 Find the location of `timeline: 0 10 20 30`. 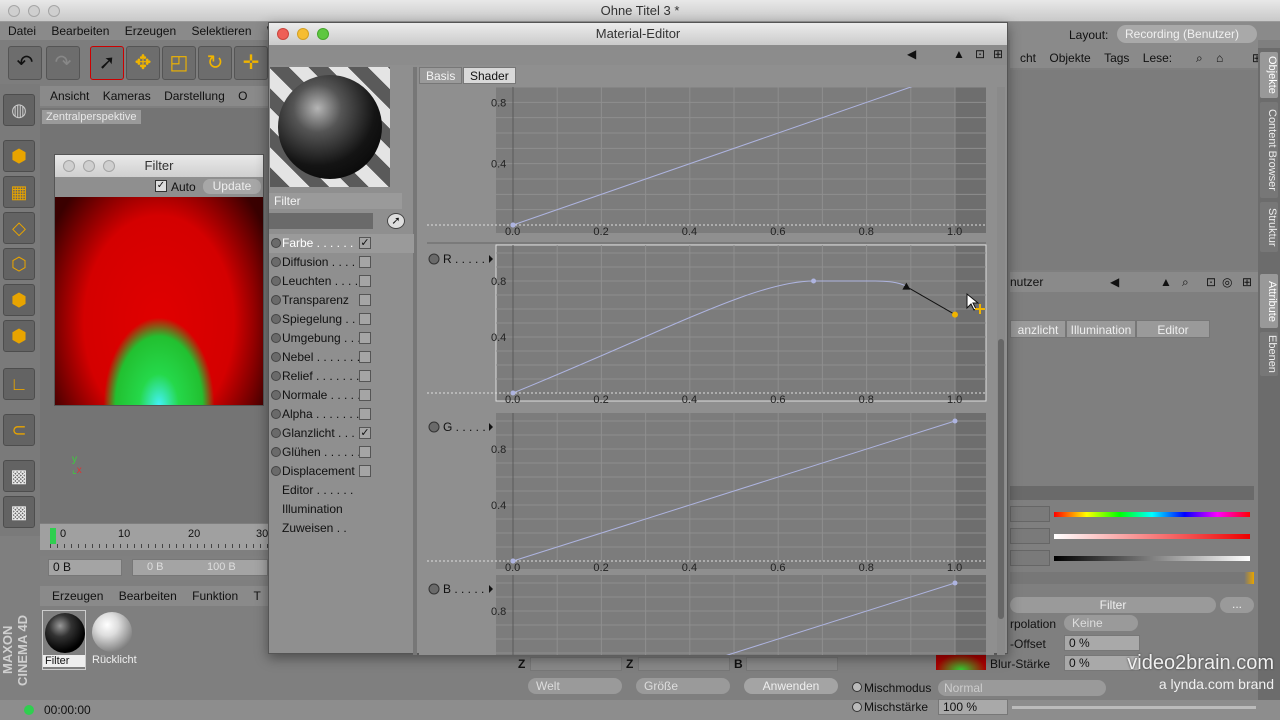

timeline: 0 10 20 30 is located at coordinates (154, 537).